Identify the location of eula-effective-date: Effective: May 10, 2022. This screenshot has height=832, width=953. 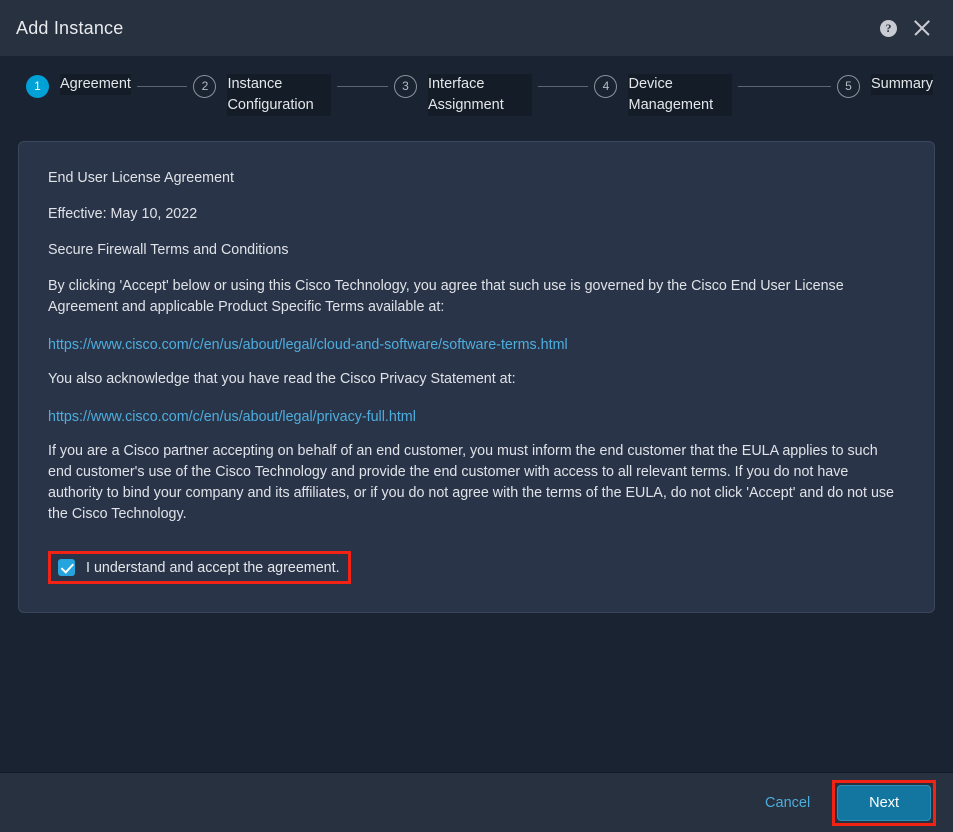
(123, 214).